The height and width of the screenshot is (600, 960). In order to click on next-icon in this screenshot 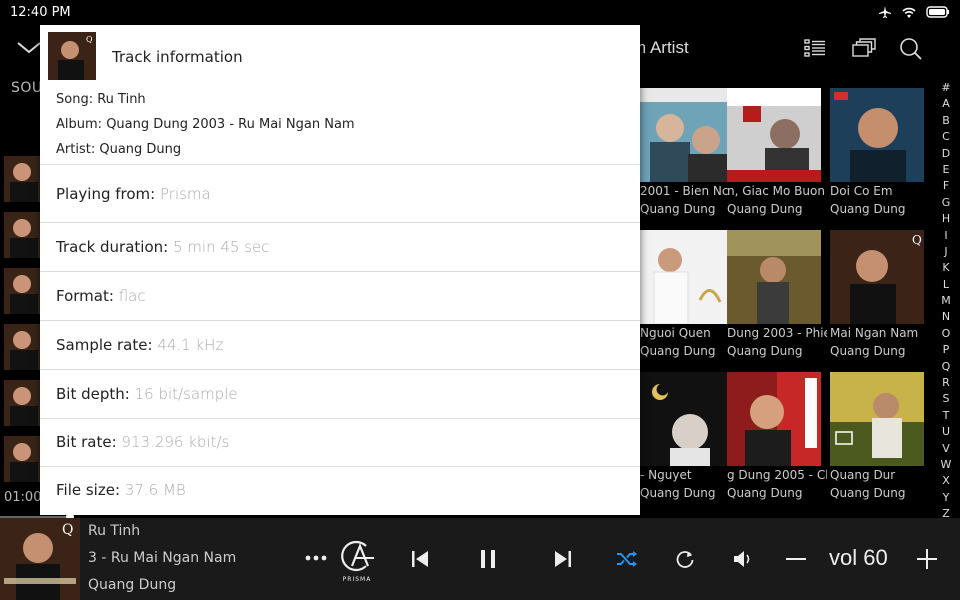, I will do `click(563, 559)`.